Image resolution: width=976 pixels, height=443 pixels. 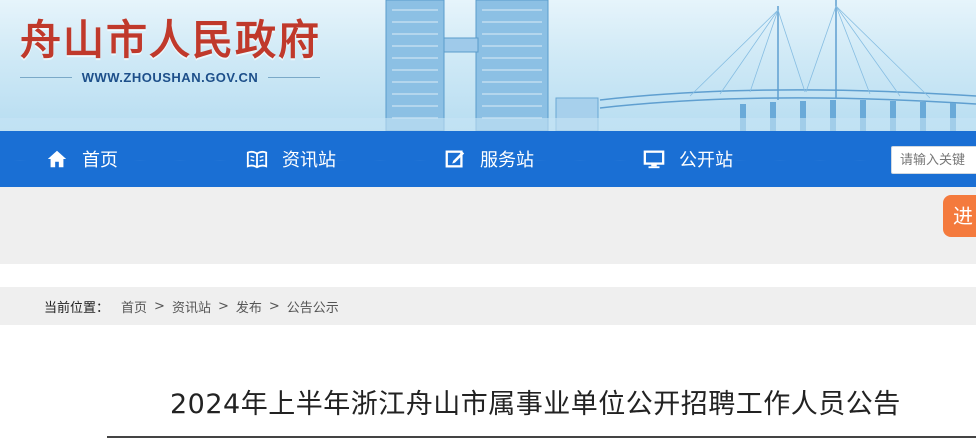 I want to click on breadcrumb: 当前位置： 首页 > 资讯站 > 发布 > 公告公示, so click(x=488, y=306).